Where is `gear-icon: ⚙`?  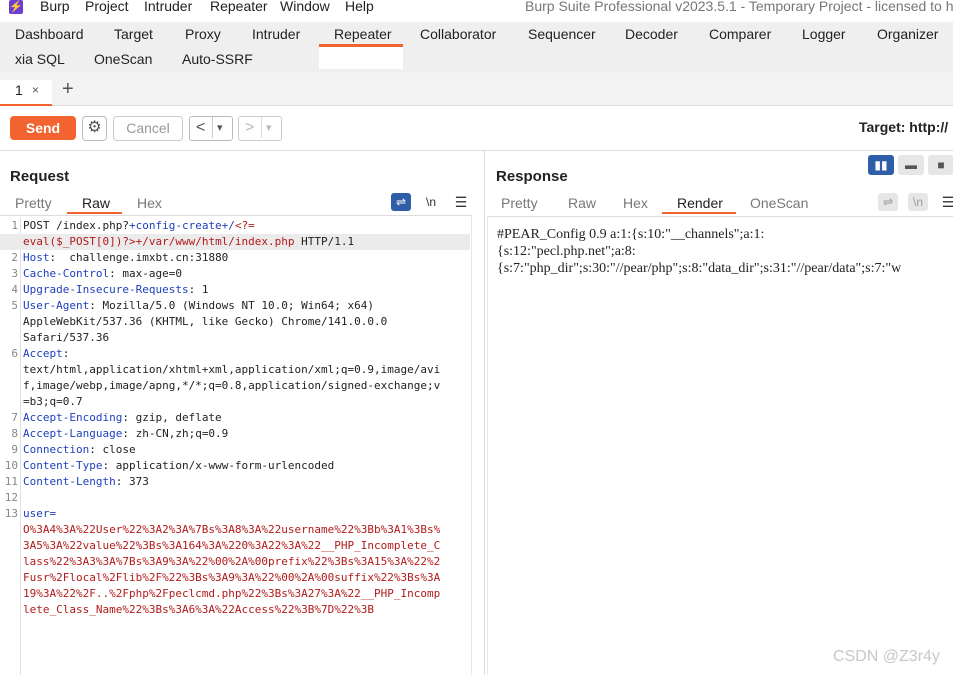
gear-icon: ⚙ is located at coordinates (94, 128).